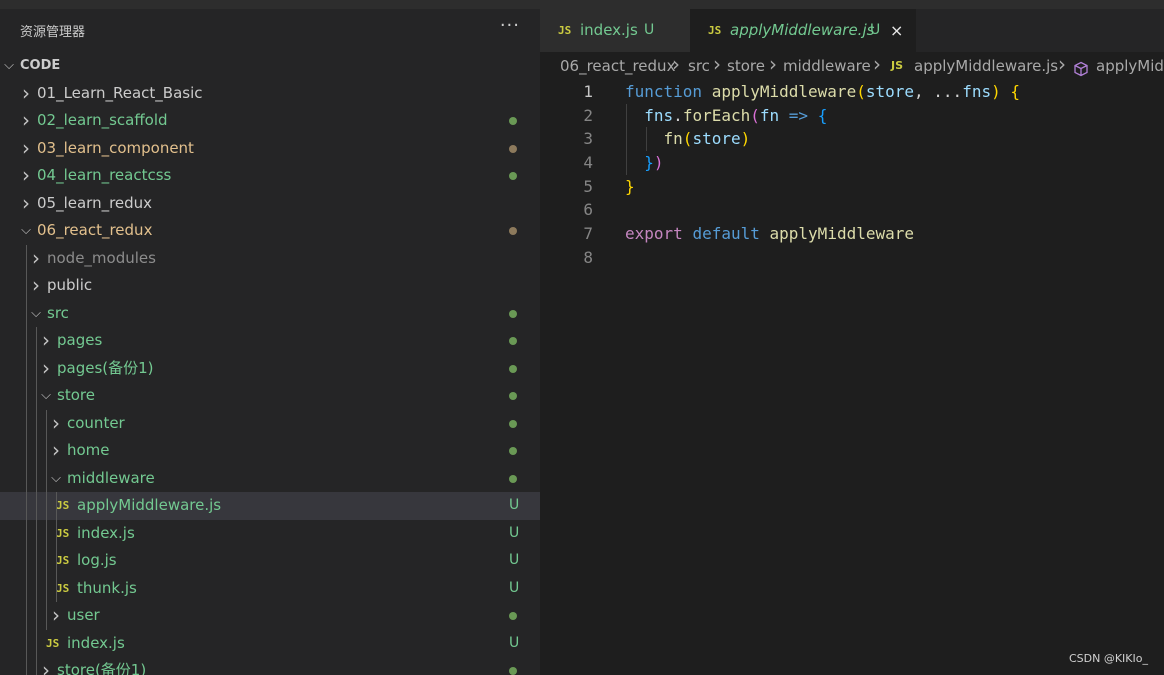  Describe the element at coordinates (270, 286) in the screenshot. I see `tree-folder: › public` at that location.